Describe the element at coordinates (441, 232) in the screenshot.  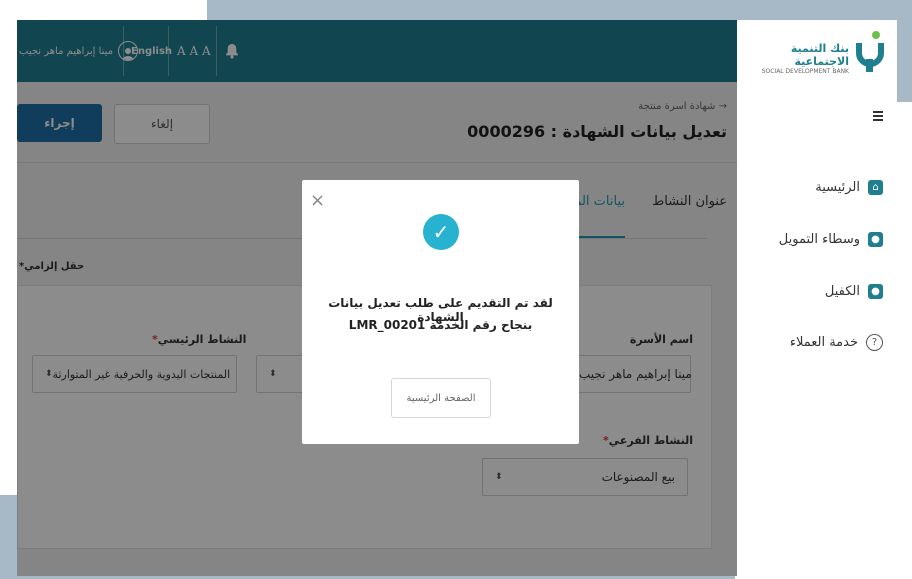
I see `success-check-icon: ✓` at that location.